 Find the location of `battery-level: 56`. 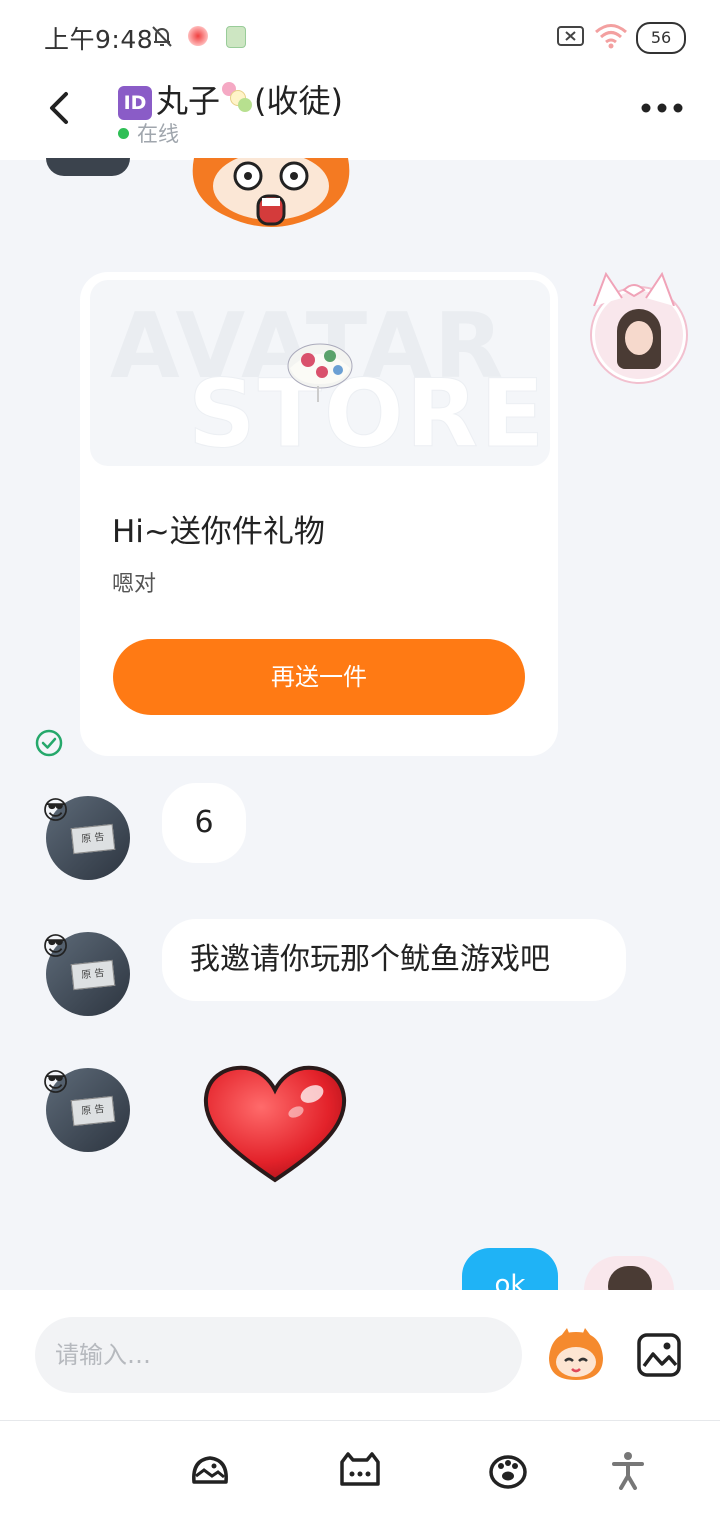

battery-level: 56 is located at coordinates (661, 37).